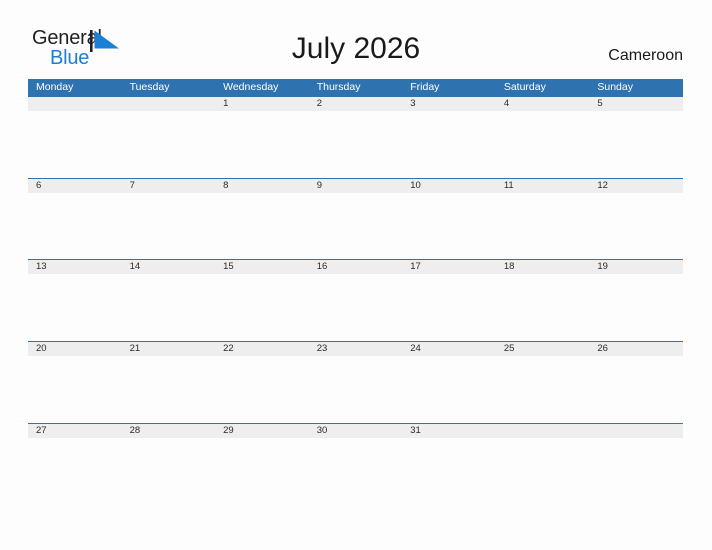 The width and height of the screenshot is (712, 550). I want to click on day-cell: 27, so click(75, 431).